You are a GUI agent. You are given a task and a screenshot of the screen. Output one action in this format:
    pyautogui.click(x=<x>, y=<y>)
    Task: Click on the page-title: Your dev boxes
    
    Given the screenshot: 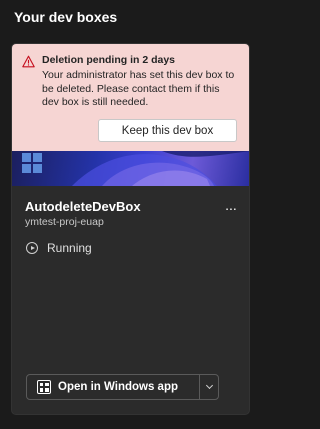 What is the action you would take?
    pyautogui.click(x=66, y=17)
    